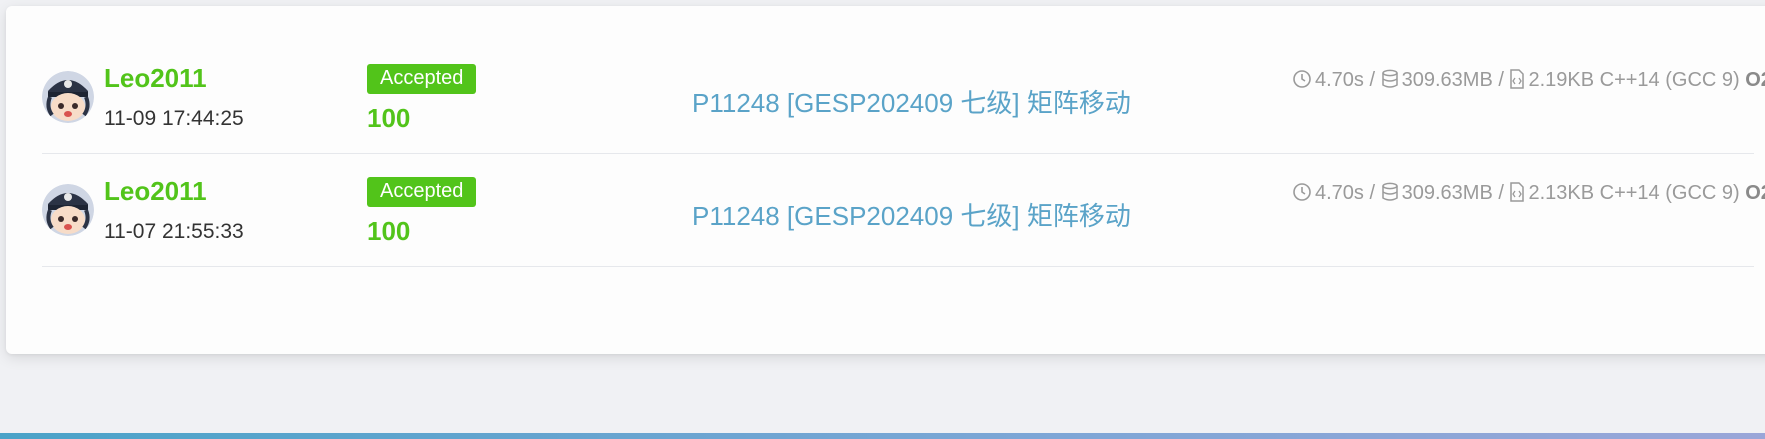 Image resolution: width=1765 pixels, height=439 pixels. I want to click on submit-time: 11-09 17:44:25, so click(174, 118).